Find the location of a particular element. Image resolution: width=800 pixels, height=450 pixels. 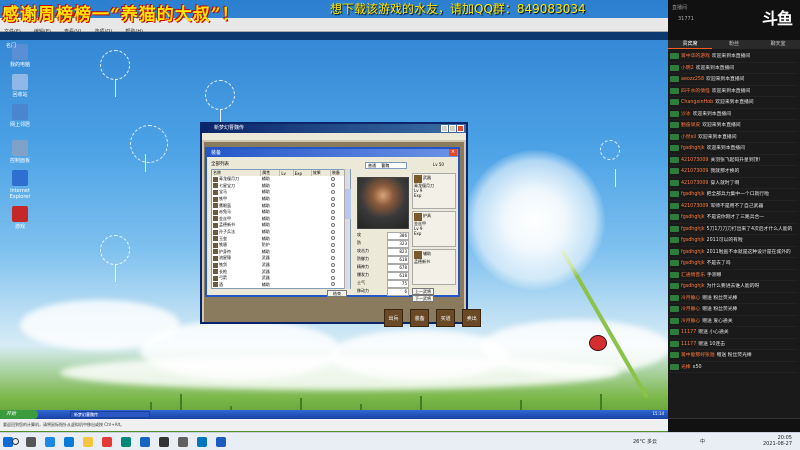

chat-username: ChangxinHob is located at coordinates (697, 102).